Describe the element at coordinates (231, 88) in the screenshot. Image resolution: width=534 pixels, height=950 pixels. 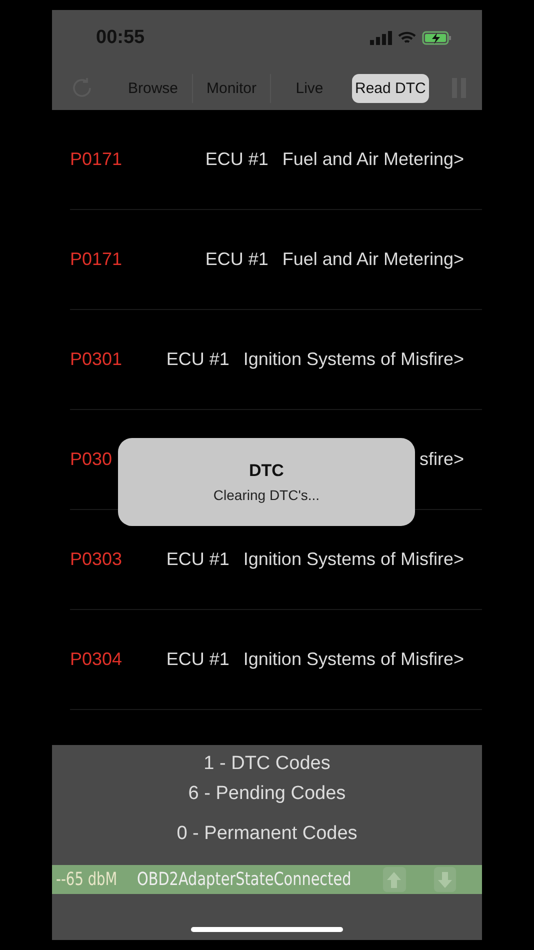
I see `tab: Monitor` at that location.